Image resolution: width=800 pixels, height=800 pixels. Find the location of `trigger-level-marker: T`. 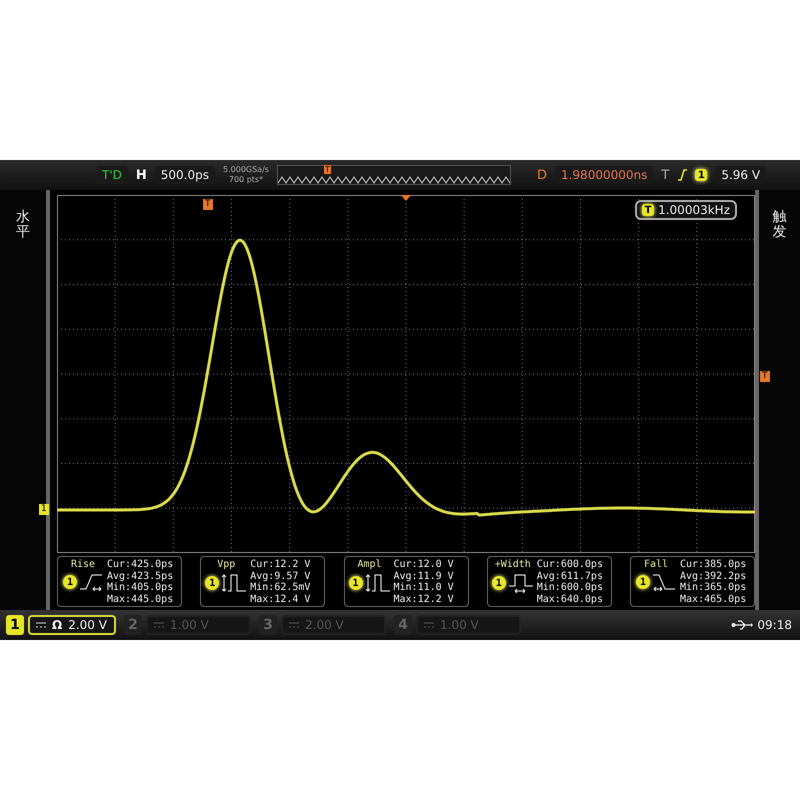

trigger-level-marker: T is located at coordinates (765, 376).